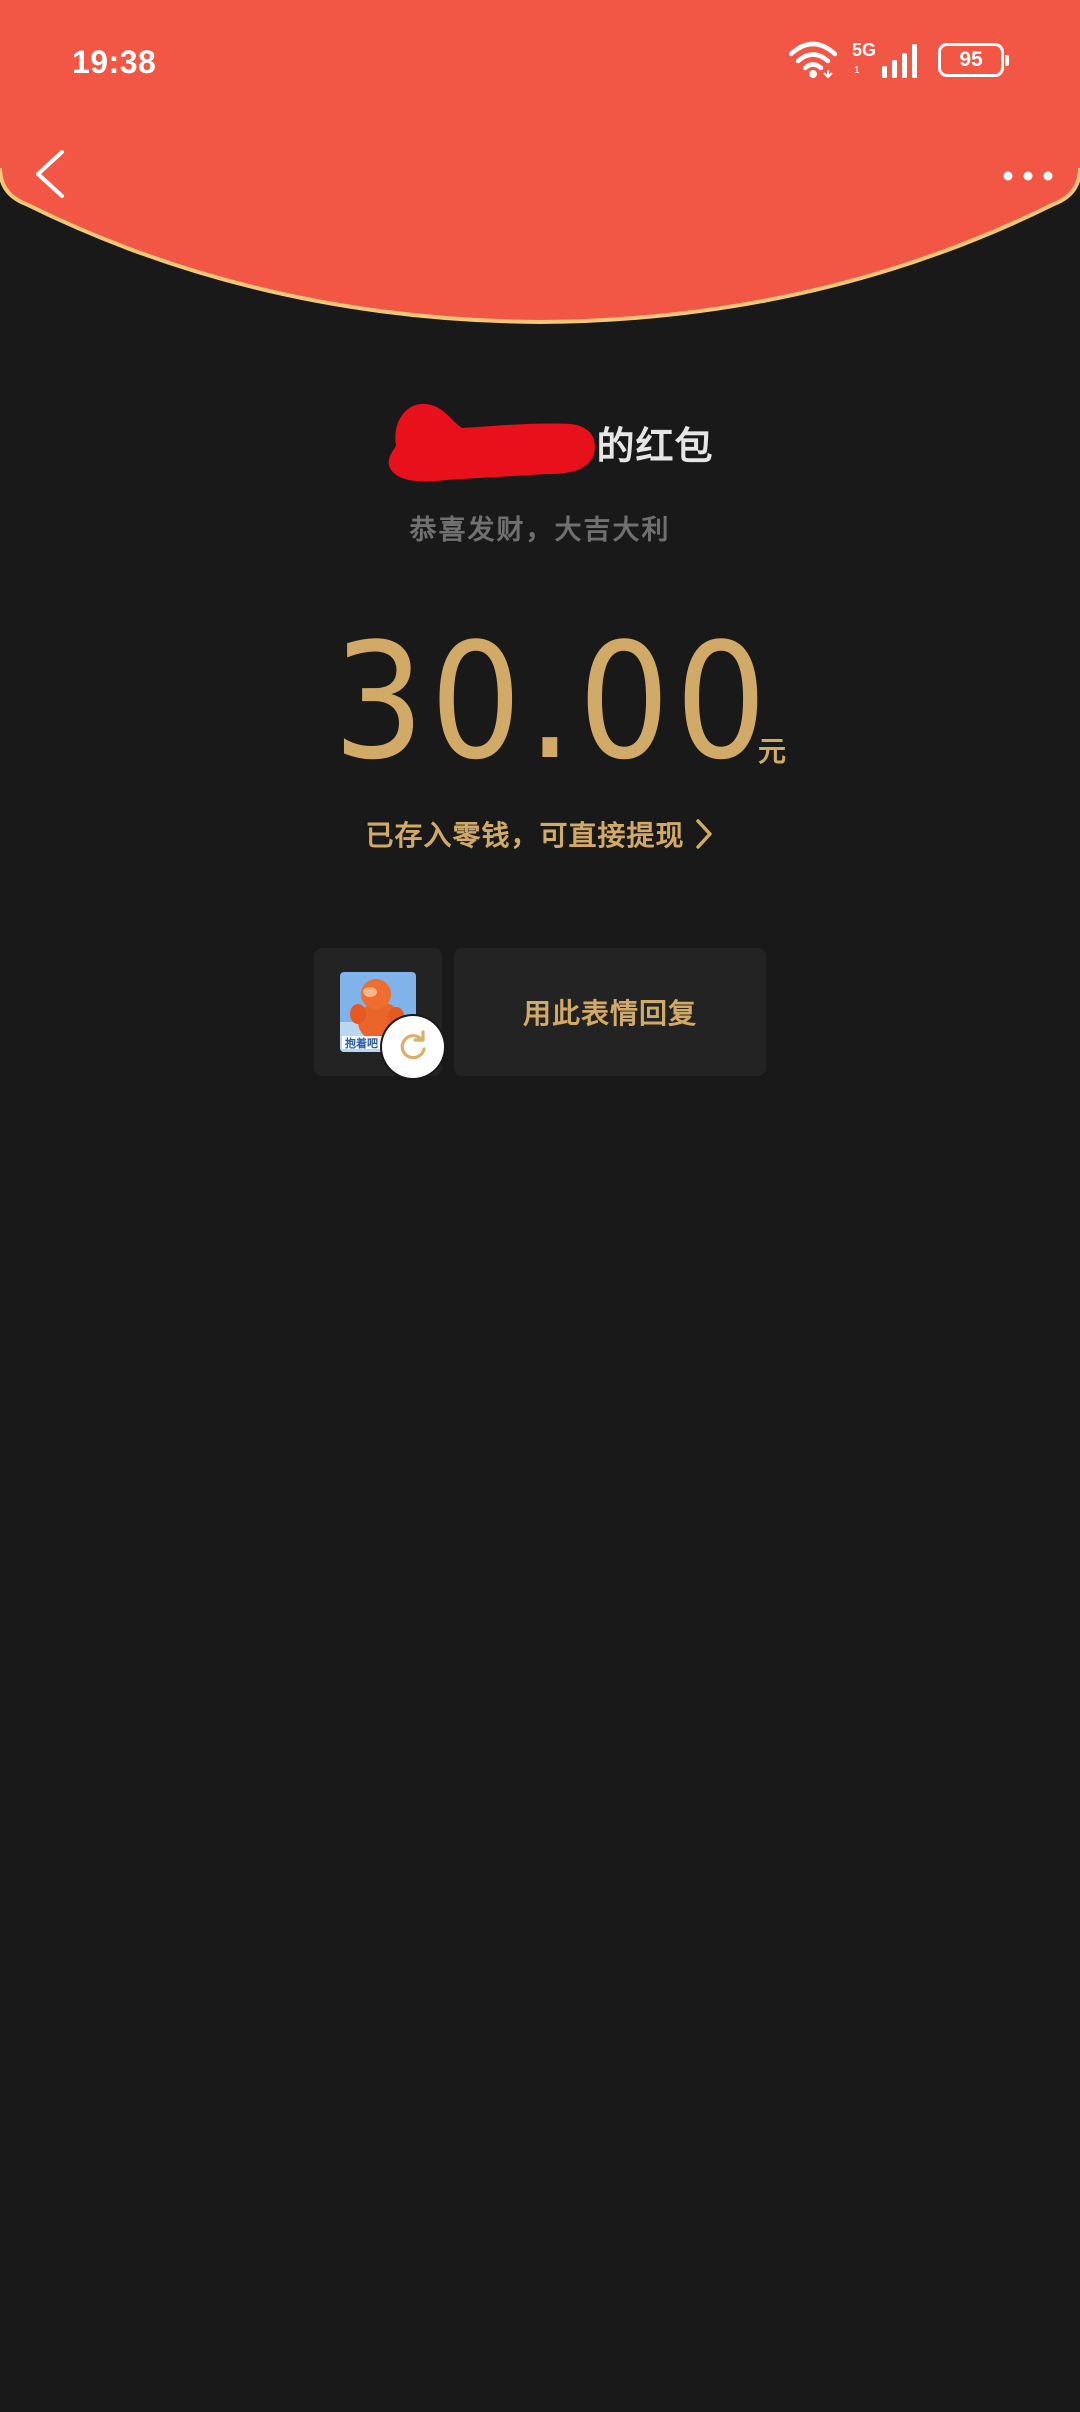 Image resolution: width=1080 pixels, height=2412 pixels. I want to click on chevron-right-icon, so click(703, 834).